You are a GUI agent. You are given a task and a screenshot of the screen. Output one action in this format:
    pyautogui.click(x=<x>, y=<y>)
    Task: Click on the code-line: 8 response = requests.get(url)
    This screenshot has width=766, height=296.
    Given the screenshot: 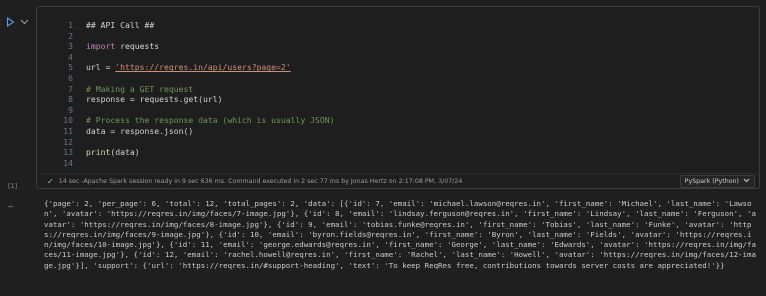 What is the action you would take?
    pyautogui.click(x=398, y=99)
    